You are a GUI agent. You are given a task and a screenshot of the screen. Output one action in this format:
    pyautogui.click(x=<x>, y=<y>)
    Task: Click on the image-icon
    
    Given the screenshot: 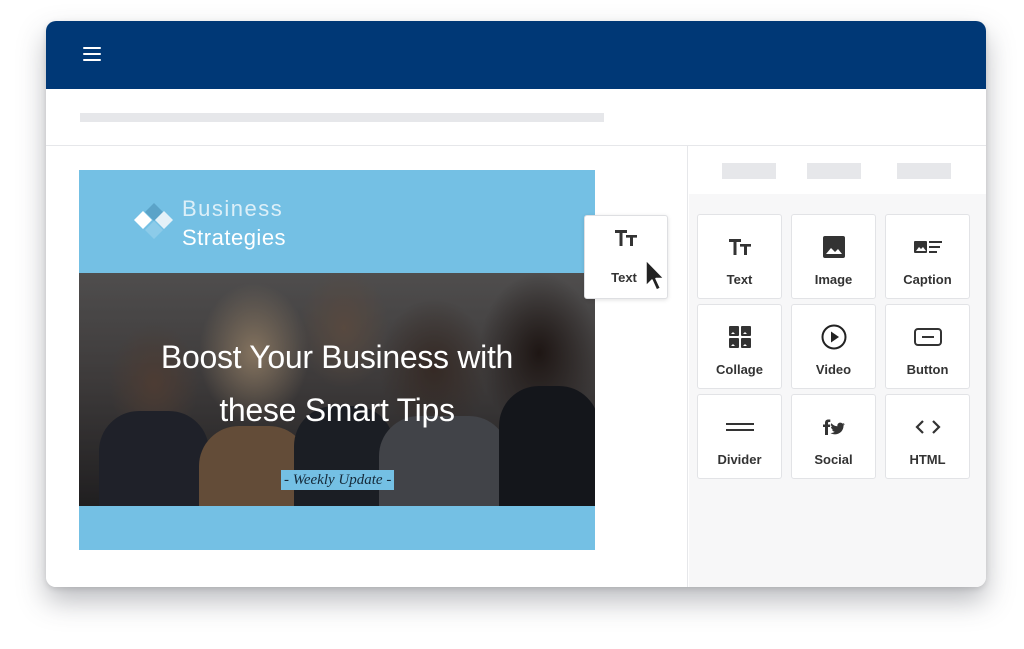 What is the action you would take?
    pyautogui.click(x=833, y=247)
    